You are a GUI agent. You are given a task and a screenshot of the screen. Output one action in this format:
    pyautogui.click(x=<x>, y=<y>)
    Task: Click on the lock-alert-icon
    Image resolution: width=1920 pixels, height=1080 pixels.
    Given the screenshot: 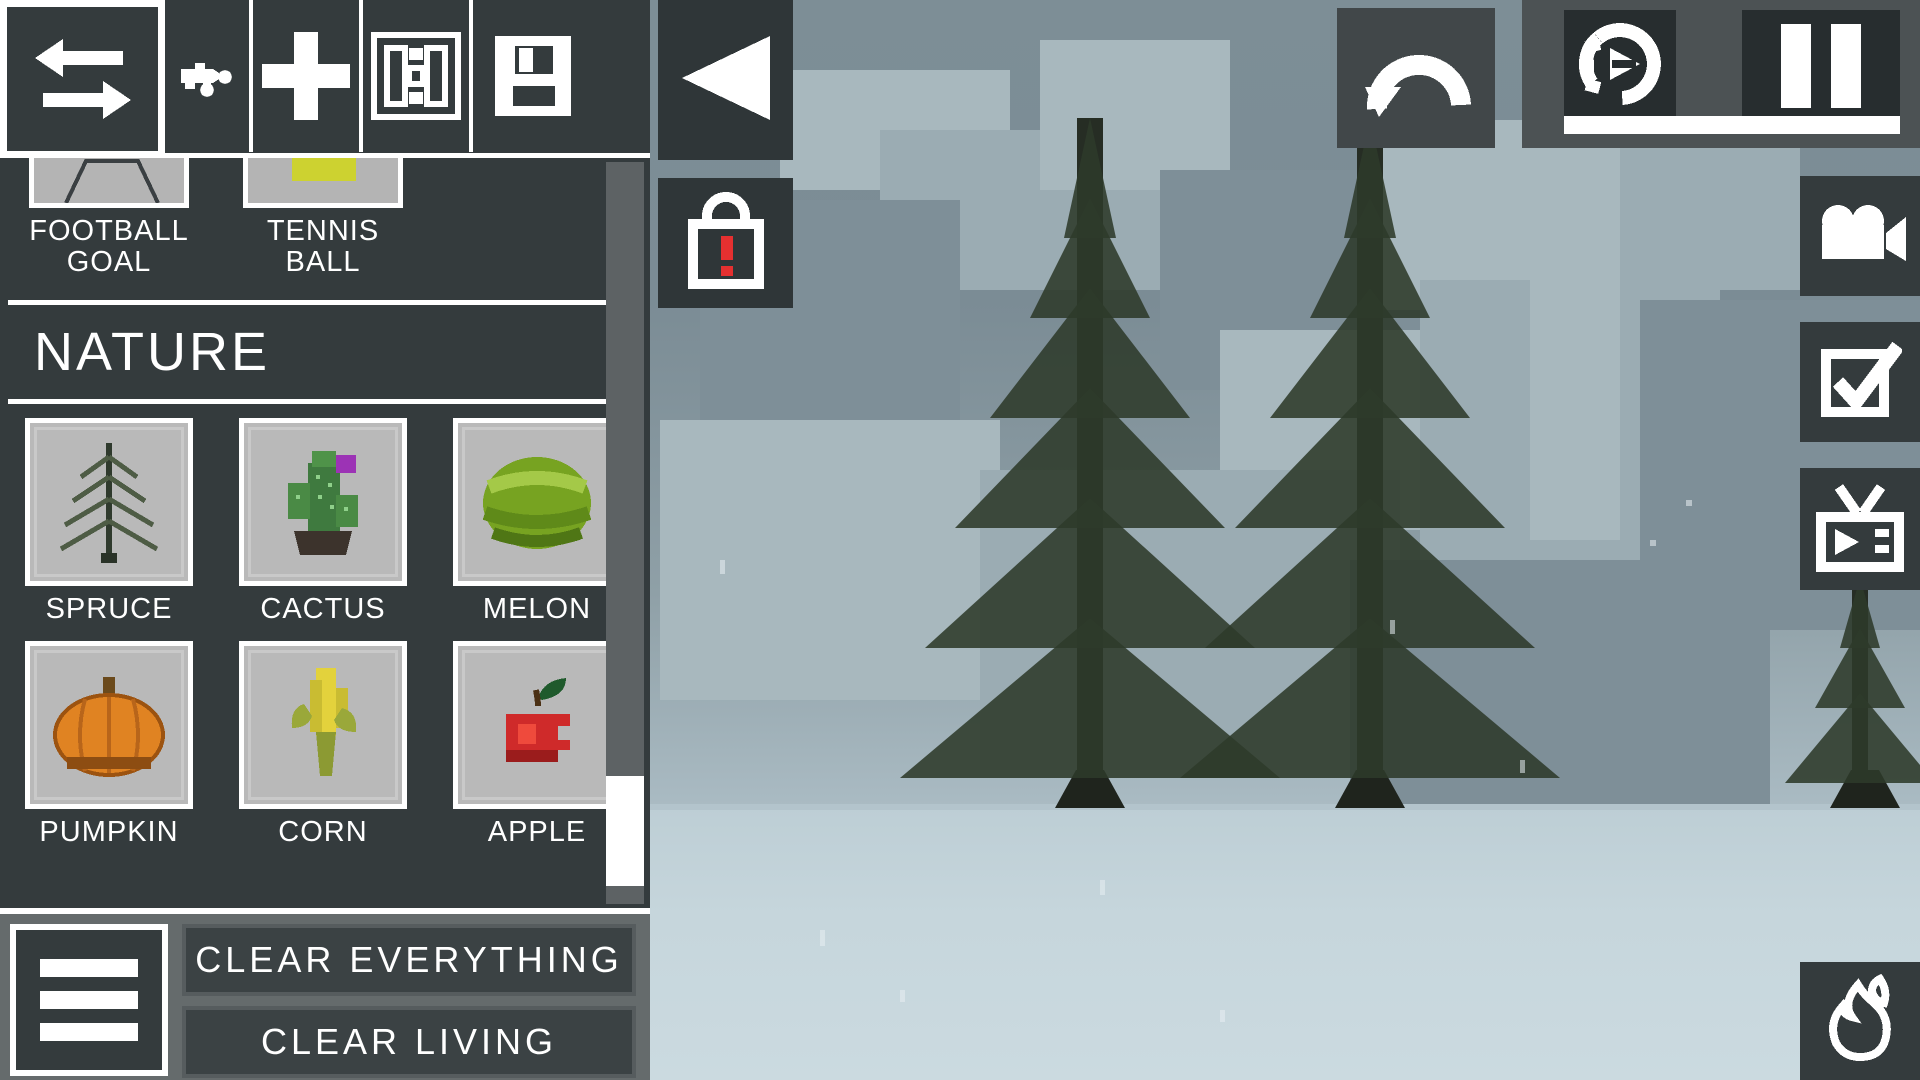 What is the action you would take?
    pyautogui.click(x=726, y=243)
    